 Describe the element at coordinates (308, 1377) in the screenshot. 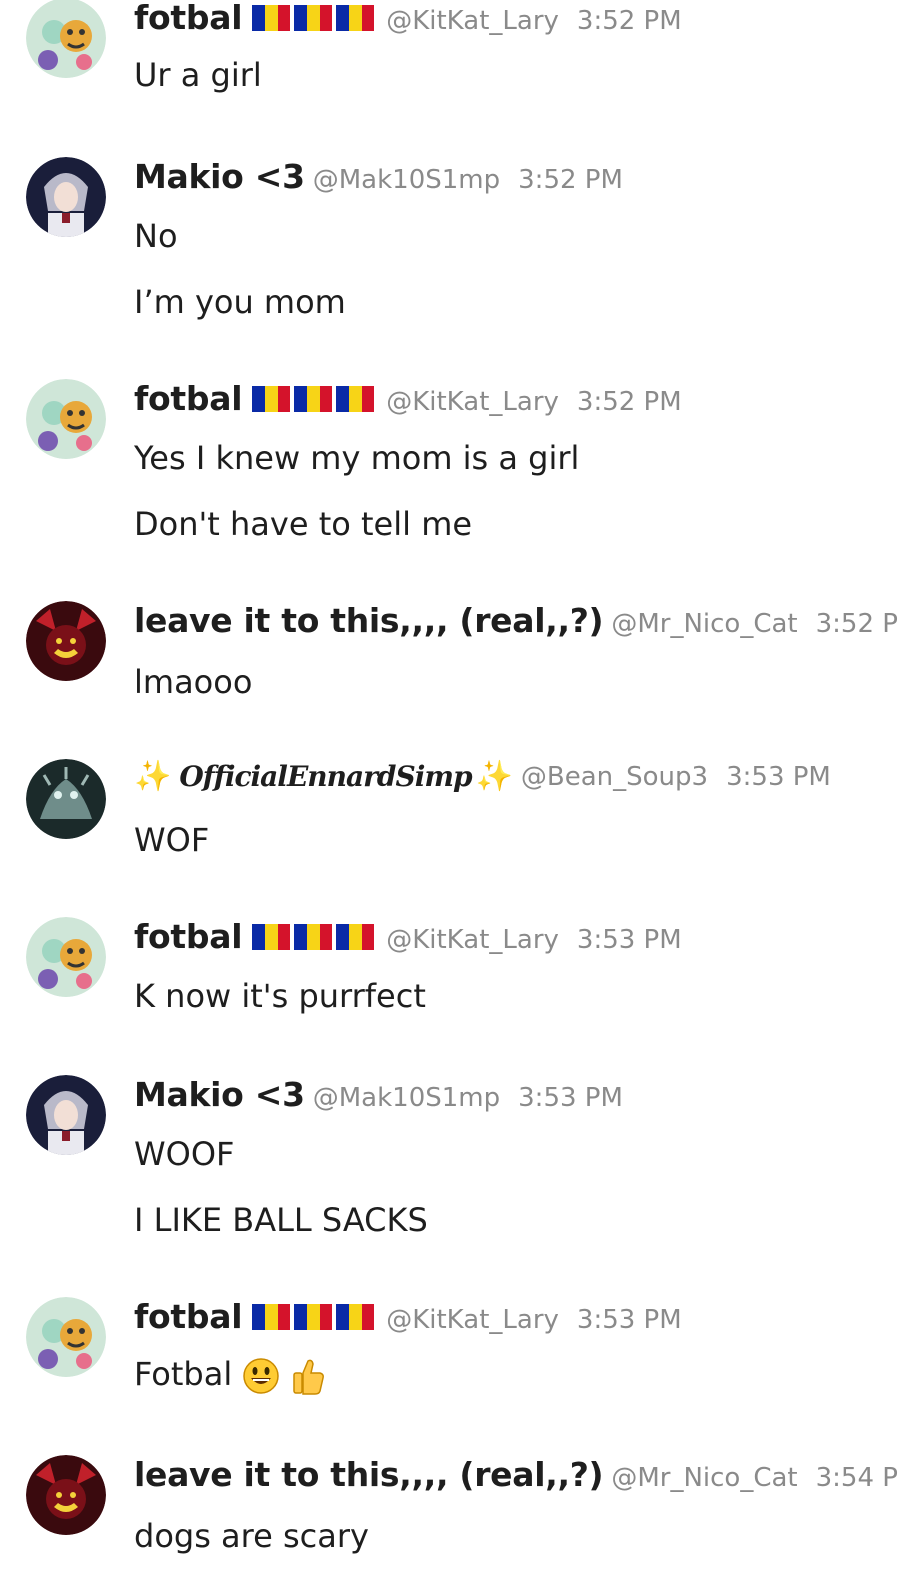

I see `thumbs-up-emoji-icon` at that location.